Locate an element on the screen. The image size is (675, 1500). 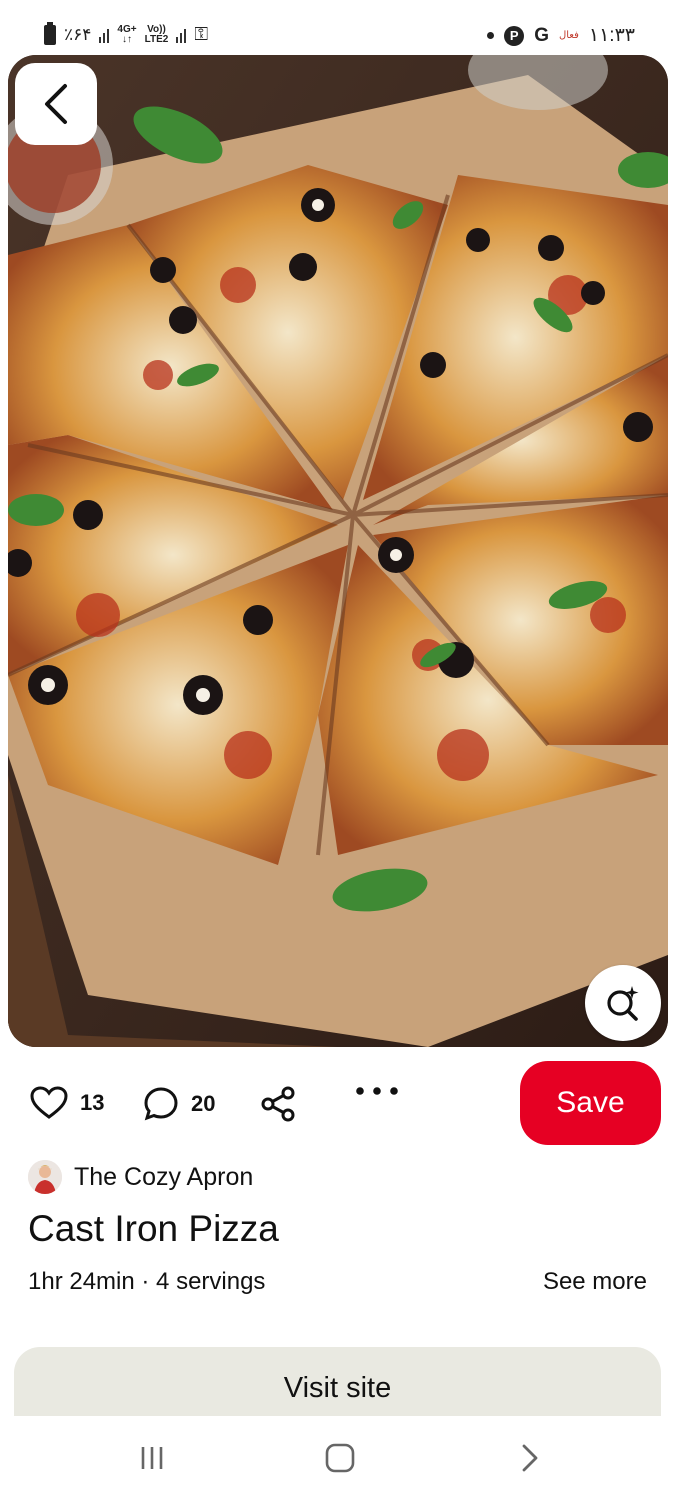
more-options-button is located at coordinates (377, 1091).